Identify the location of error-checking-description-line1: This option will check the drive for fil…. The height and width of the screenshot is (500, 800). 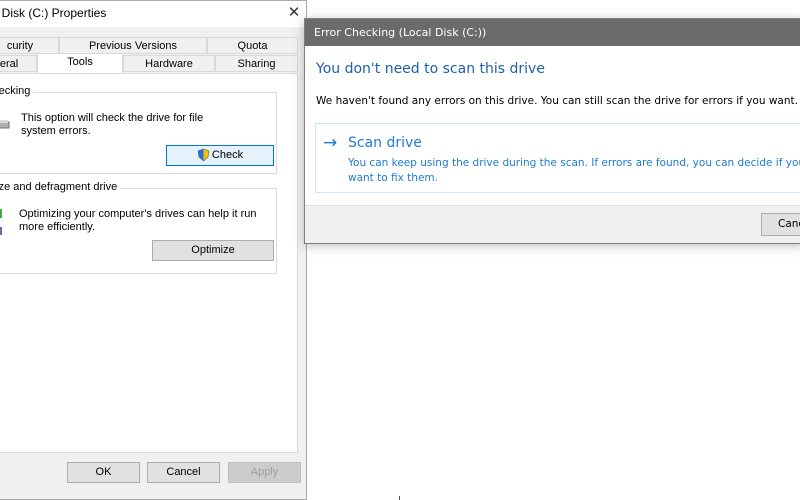
(112, 118).